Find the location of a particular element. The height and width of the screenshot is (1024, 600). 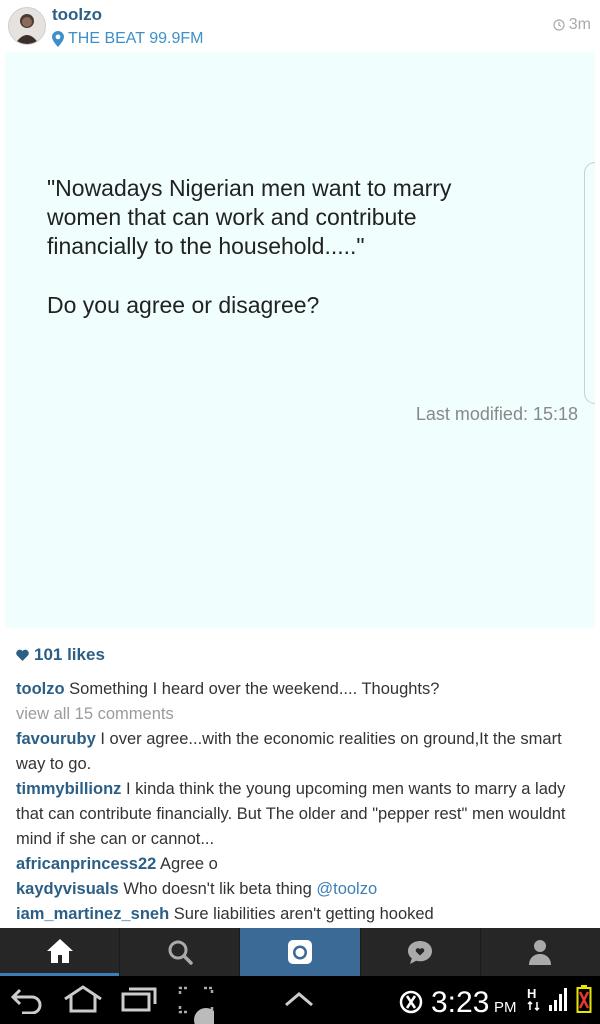

clock-icon is located at coordinates (559, 25).